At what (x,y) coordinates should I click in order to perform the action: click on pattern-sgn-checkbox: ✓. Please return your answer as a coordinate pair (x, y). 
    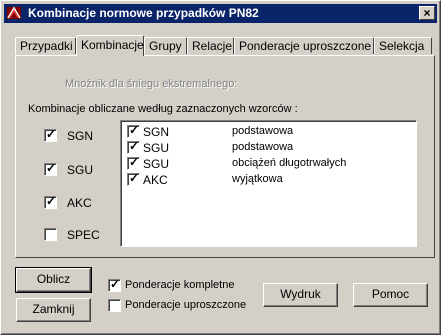
    Looking at the image, I should click on (50, 134).